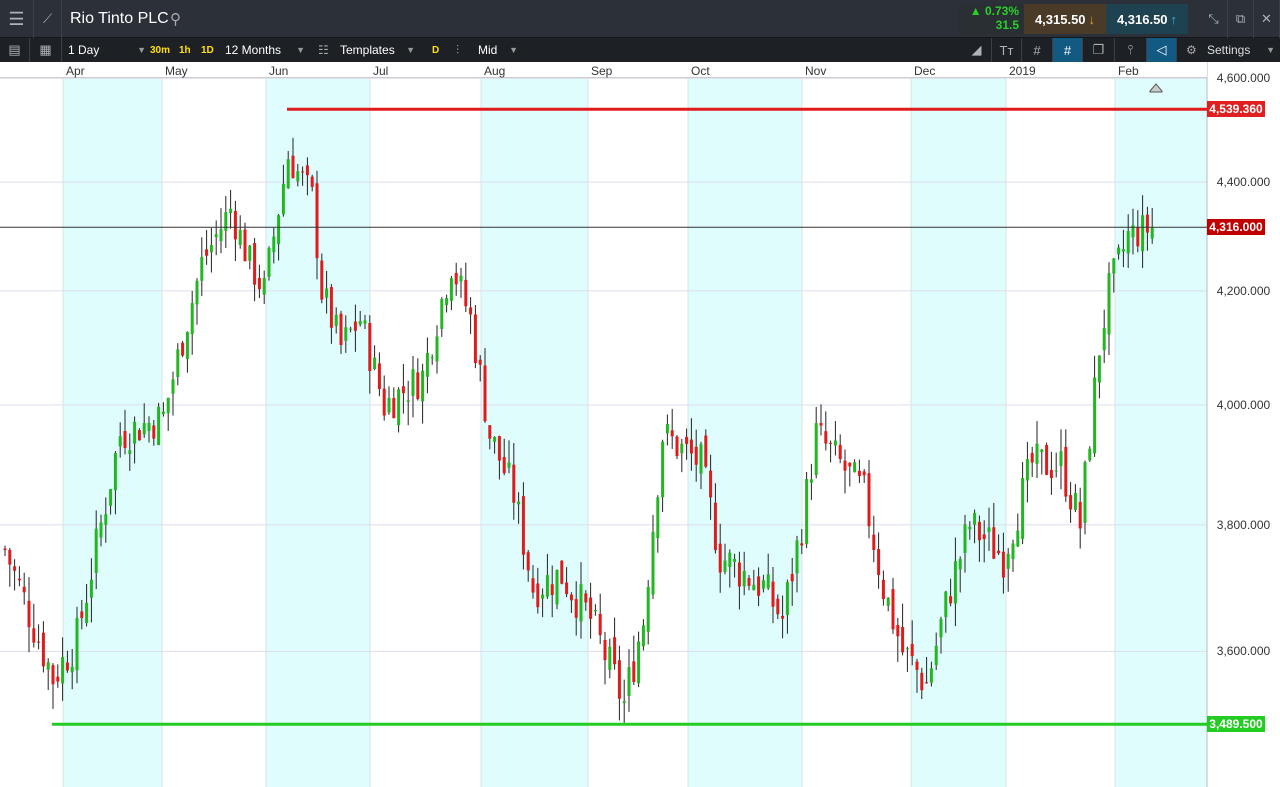  I want to click on month-label: Nov, so click(816, 71).